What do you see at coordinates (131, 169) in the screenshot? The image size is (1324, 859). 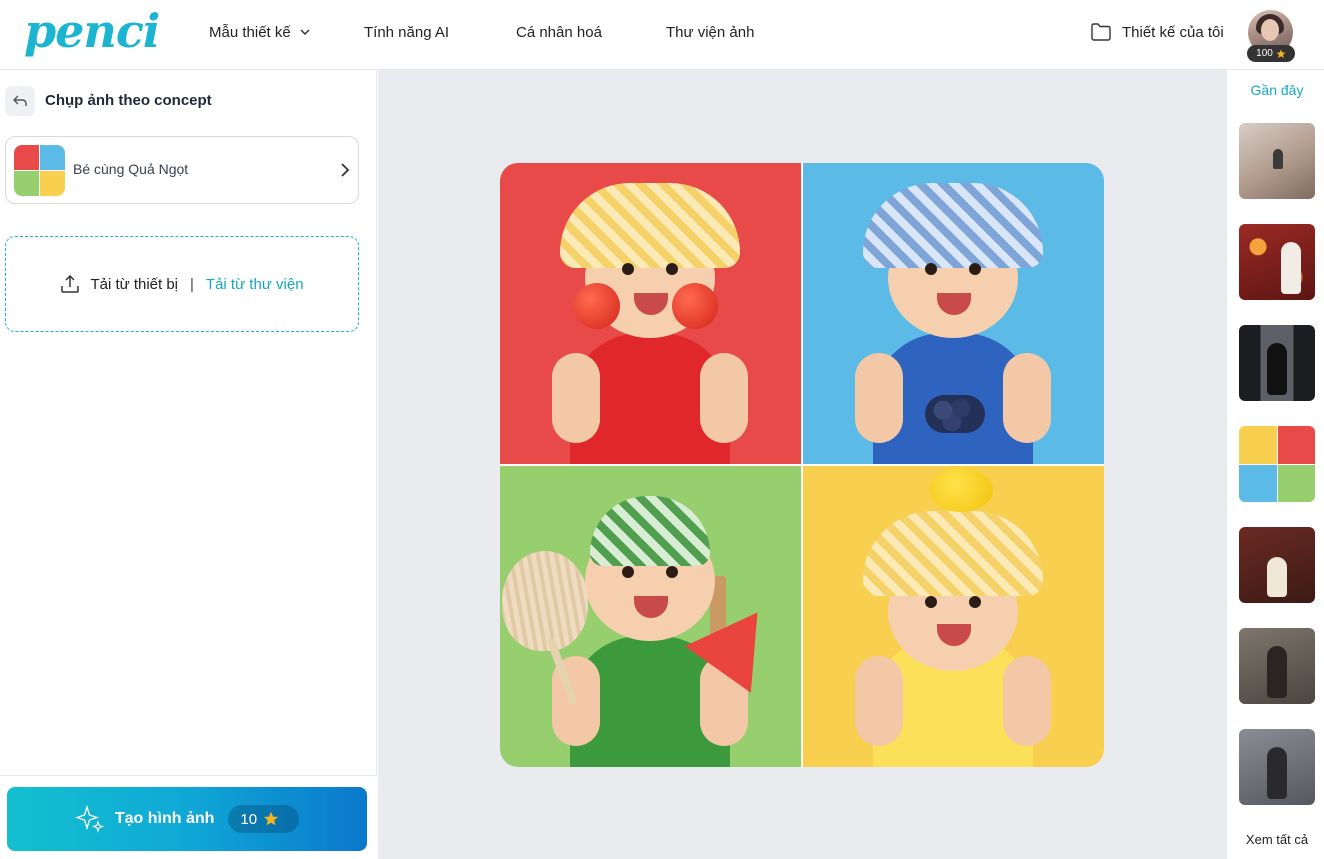 I see `concept-name: Bé cùng Quả Ngọt` at bounding box center [131, 169].